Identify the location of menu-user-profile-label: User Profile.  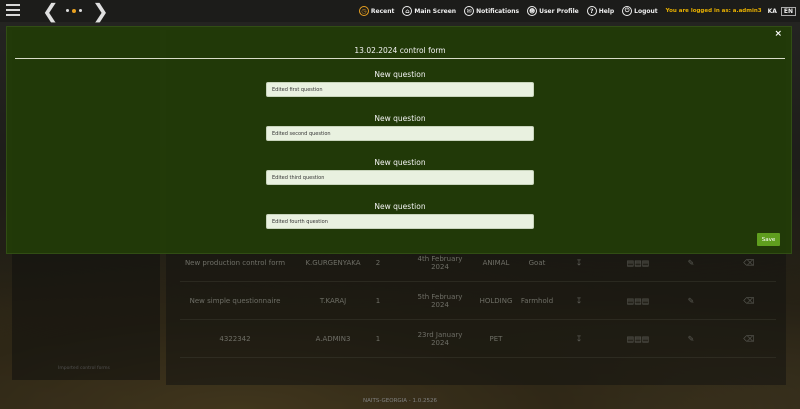
(559, 11).